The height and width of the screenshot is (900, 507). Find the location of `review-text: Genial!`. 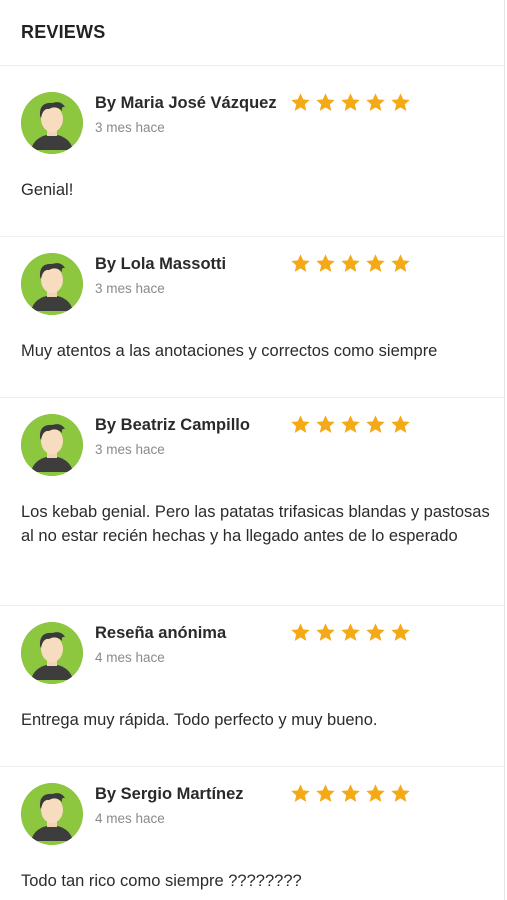

review-text: Genial! is located at coordinates (47, 190).